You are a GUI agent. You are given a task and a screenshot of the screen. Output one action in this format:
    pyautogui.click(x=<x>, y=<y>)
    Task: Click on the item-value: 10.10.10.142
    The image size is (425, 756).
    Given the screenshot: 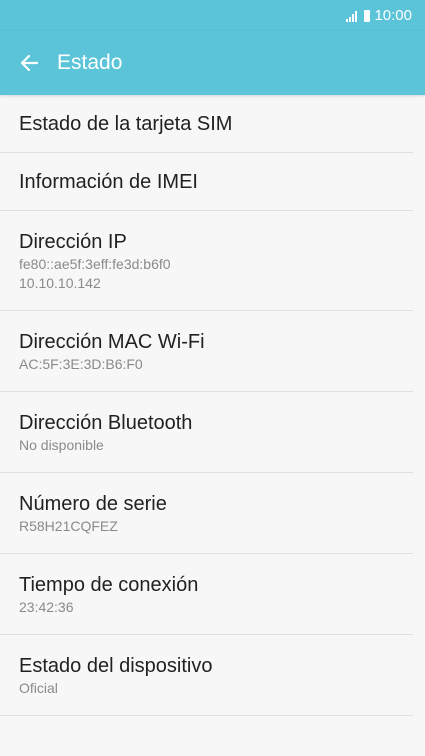 What is the action you would take?
    pyautogui.click(x=60, y=282)
    